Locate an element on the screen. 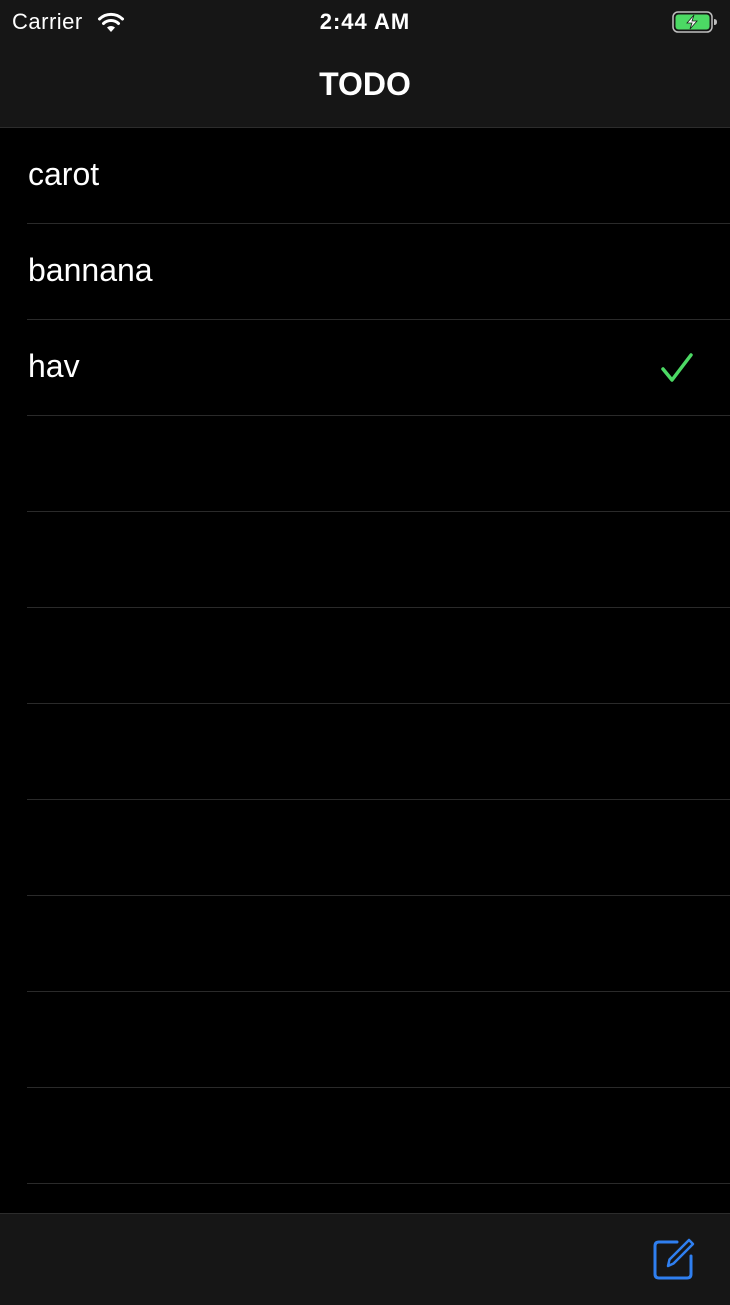  bottom-toolbar is located at coordinates (365, 1259).